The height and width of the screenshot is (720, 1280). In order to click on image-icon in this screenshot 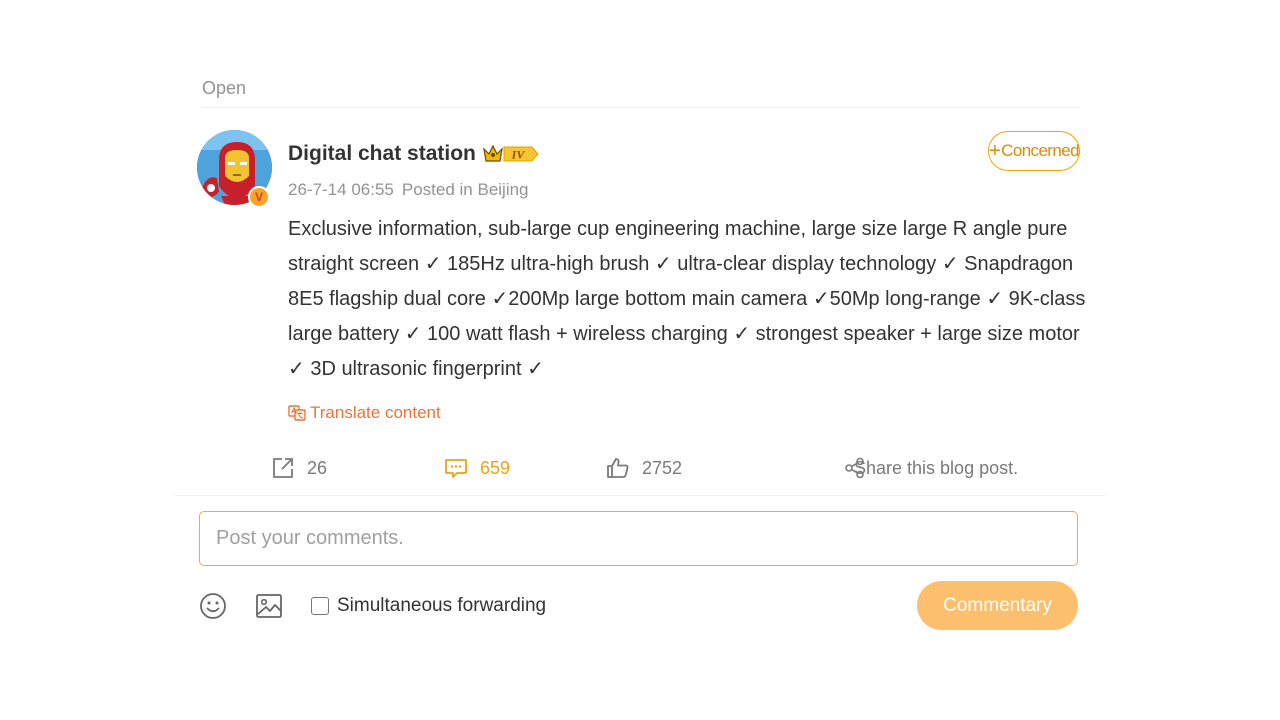, I will do `click(269, 606)`.